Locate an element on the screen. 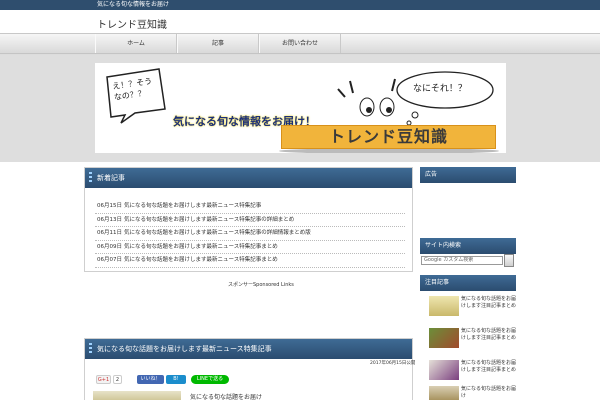  list-item: 06月07日 気になる旬な話題をお届けします最新ニュース特集記事まとめ is located at coordinates (250, 261).